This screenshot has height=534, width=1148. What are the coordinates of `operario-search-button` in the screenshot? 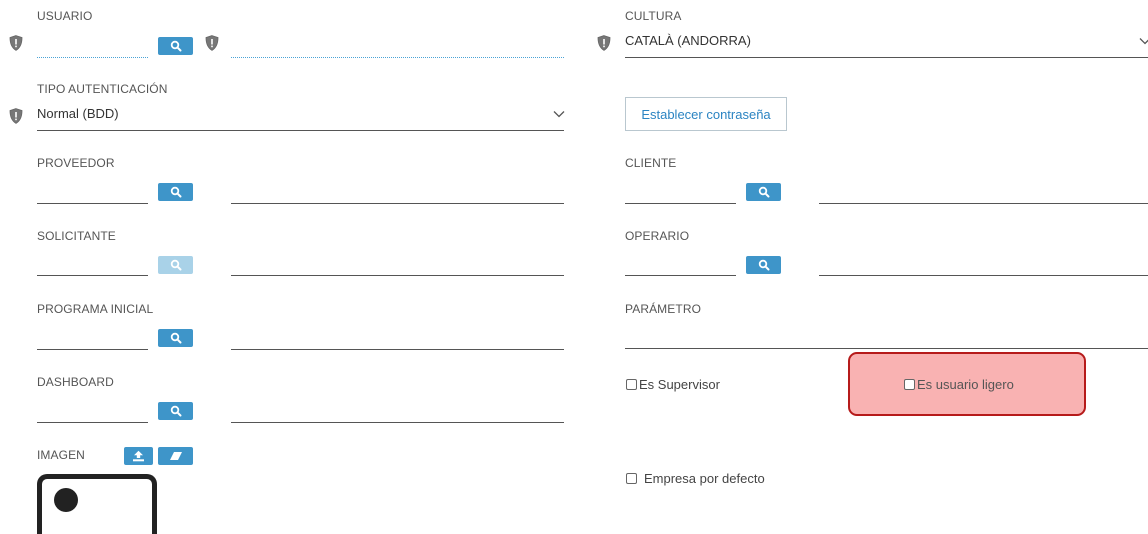 It's located at (763, 265).